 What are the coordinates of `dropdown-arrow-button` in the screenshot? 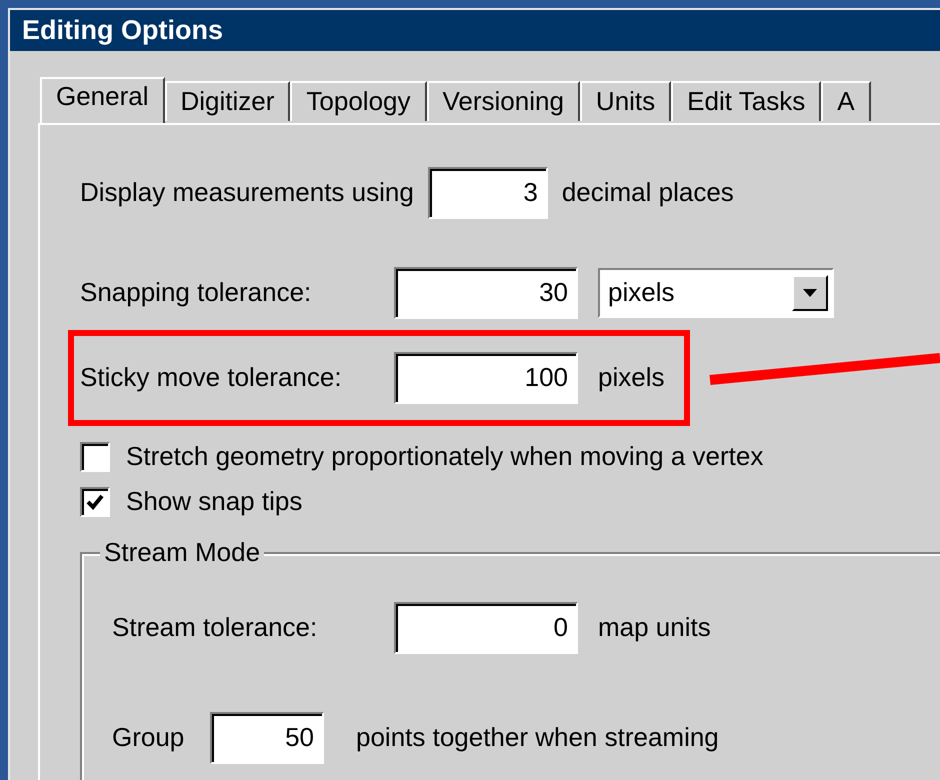 It's located at (810, 292).